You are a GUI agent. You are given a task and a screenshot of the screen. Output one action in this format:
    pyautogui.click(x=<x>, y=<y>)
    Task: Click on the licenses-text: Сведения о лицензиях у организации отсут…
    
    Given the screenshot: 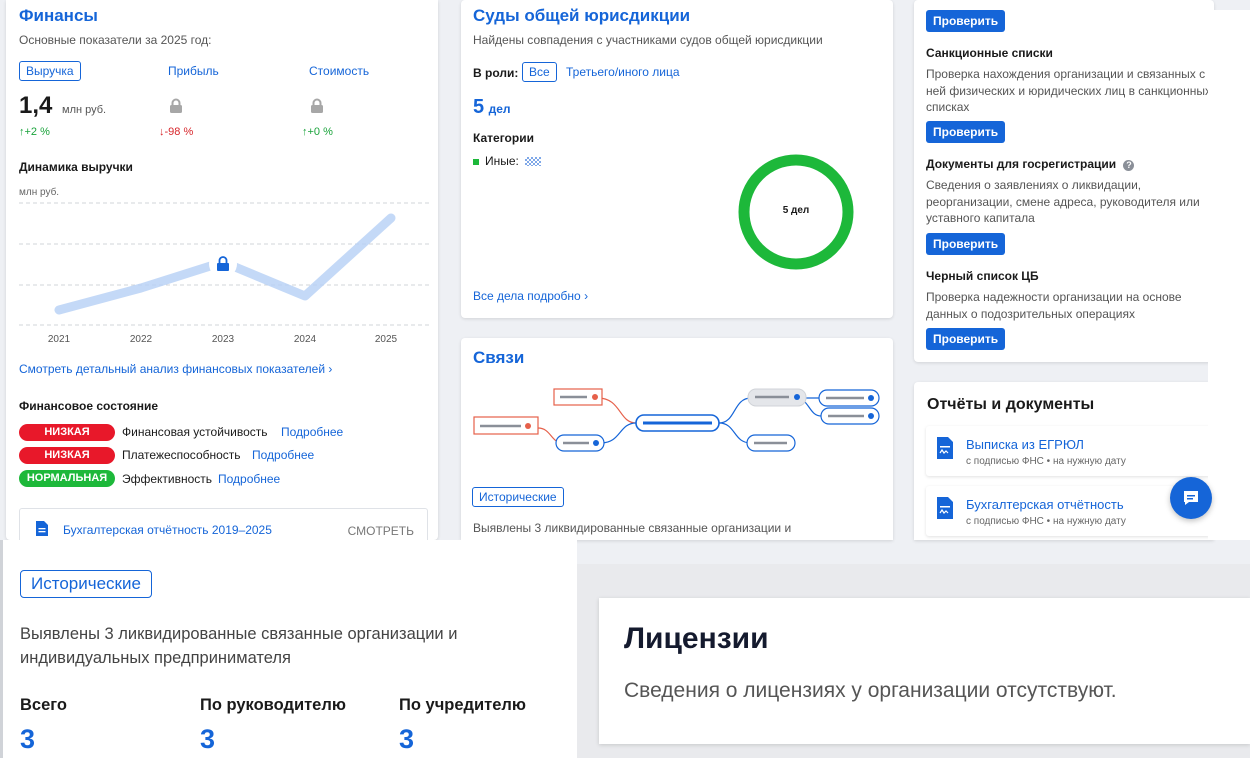 What is the action you would take?
    pyautogui.click(x=870, y=690)
    